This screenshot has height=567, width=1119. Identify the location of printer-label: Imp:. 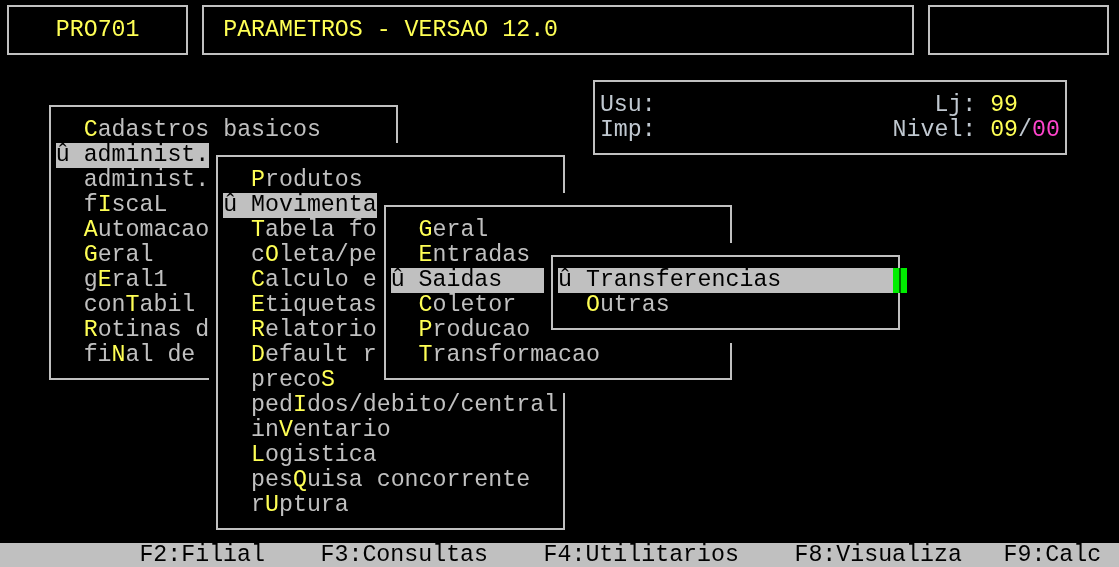
(627, 130).